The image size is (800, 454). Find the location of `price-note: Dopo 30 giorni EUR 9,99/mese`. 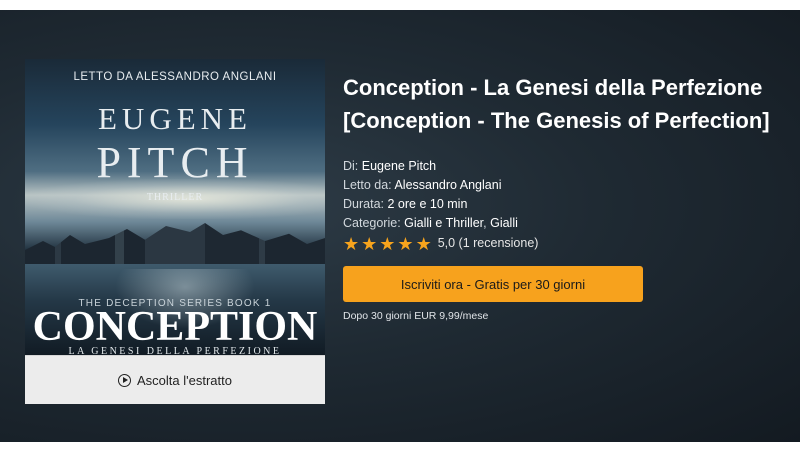

price-note: Dopo 30 giorni EUR 9,99/mese is located at coordinates (416, 316).